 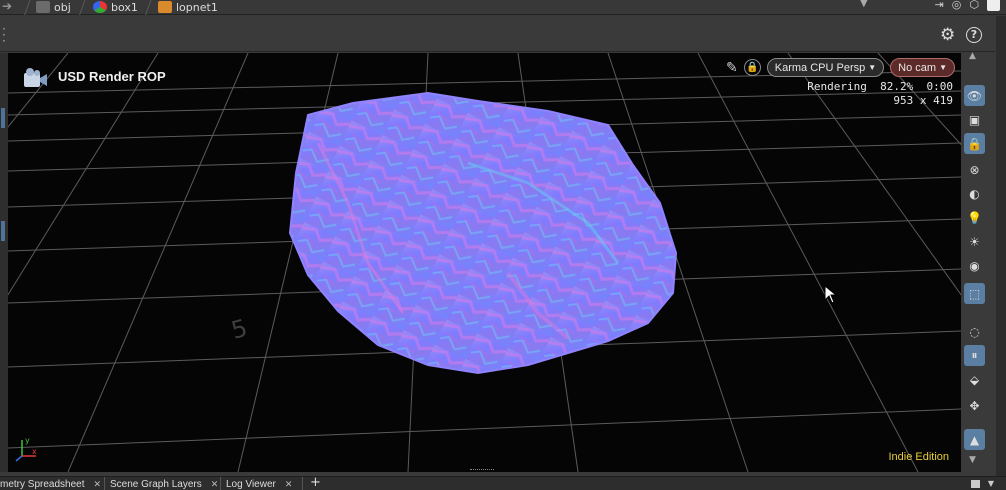 I want to click on select-icon: ⬙, so click(x=974, y=379).